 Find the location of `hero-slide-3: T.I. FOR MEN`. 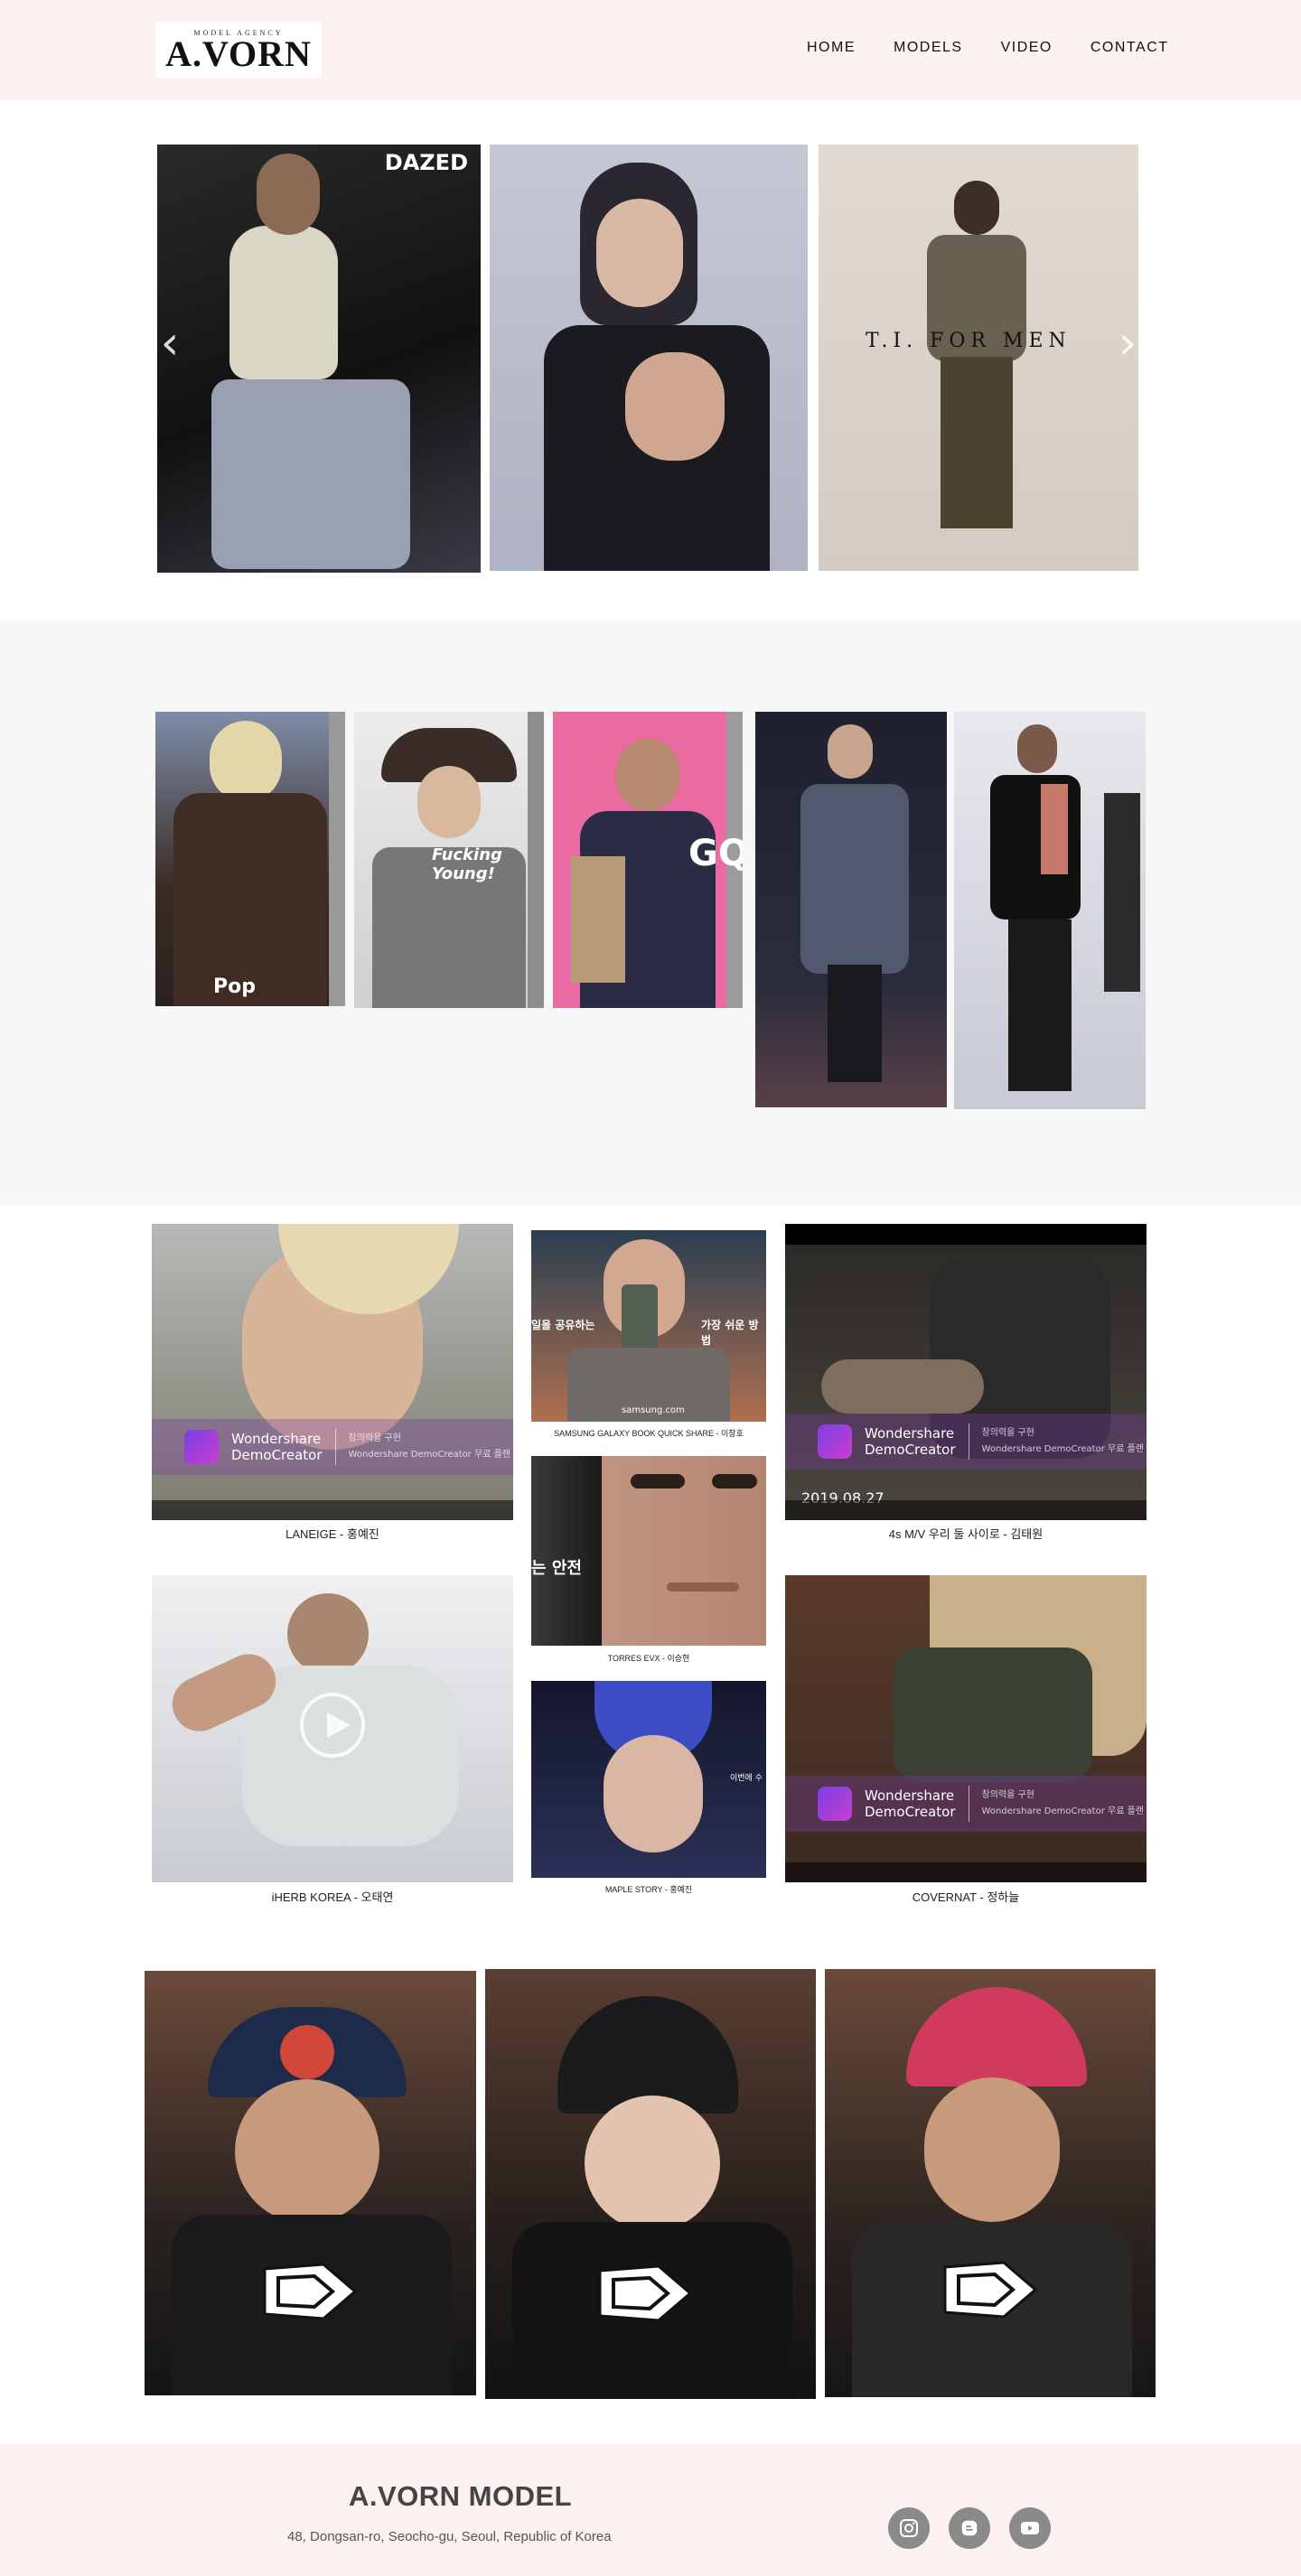

hero-slide-3: T.I. FOR MEN is located at coordinates (978, 358).